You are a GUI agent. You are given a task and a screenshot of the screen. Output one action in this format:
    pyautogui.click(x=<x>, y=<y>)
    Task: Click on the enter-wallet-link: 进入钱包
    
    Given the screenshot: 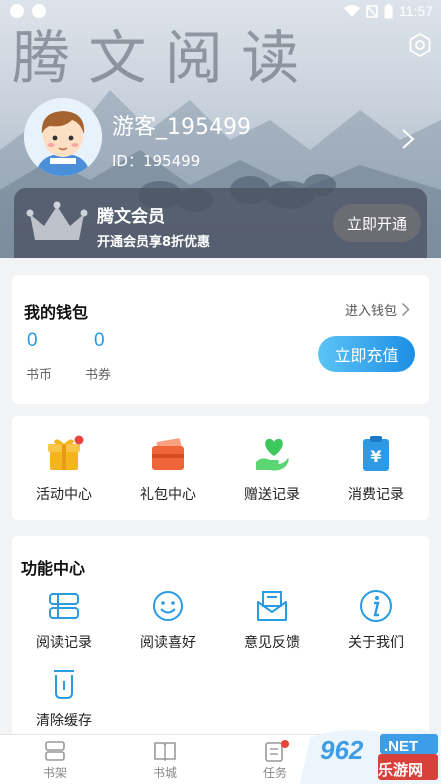 What is the action you would take?
    pyautogui.click(x=377, y=309)
    